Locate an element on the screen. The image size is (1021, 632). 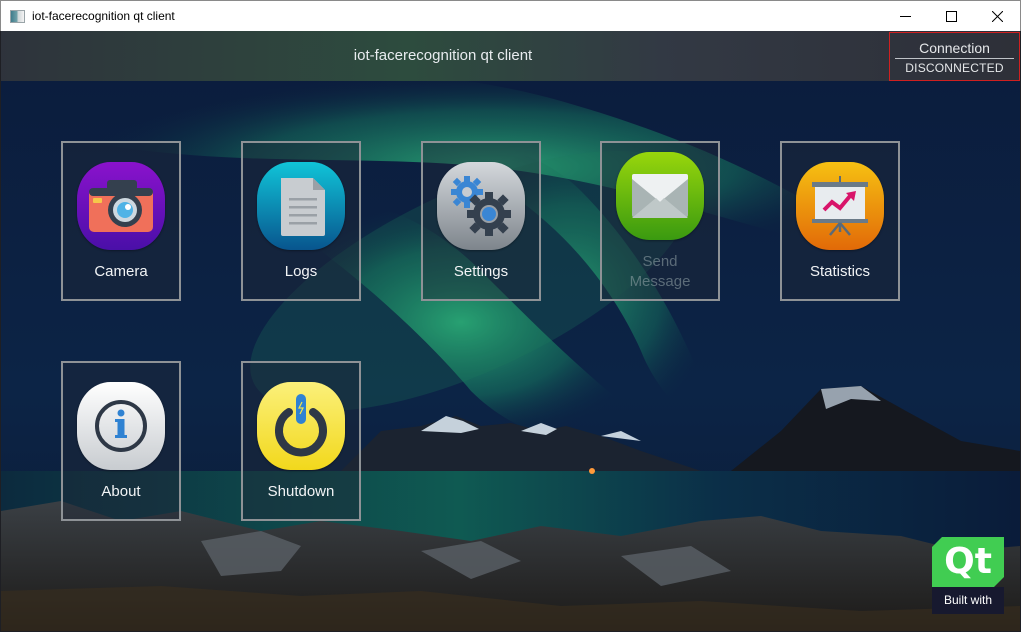
tile-send-message: Send Message is located at coordinates (660, 221).